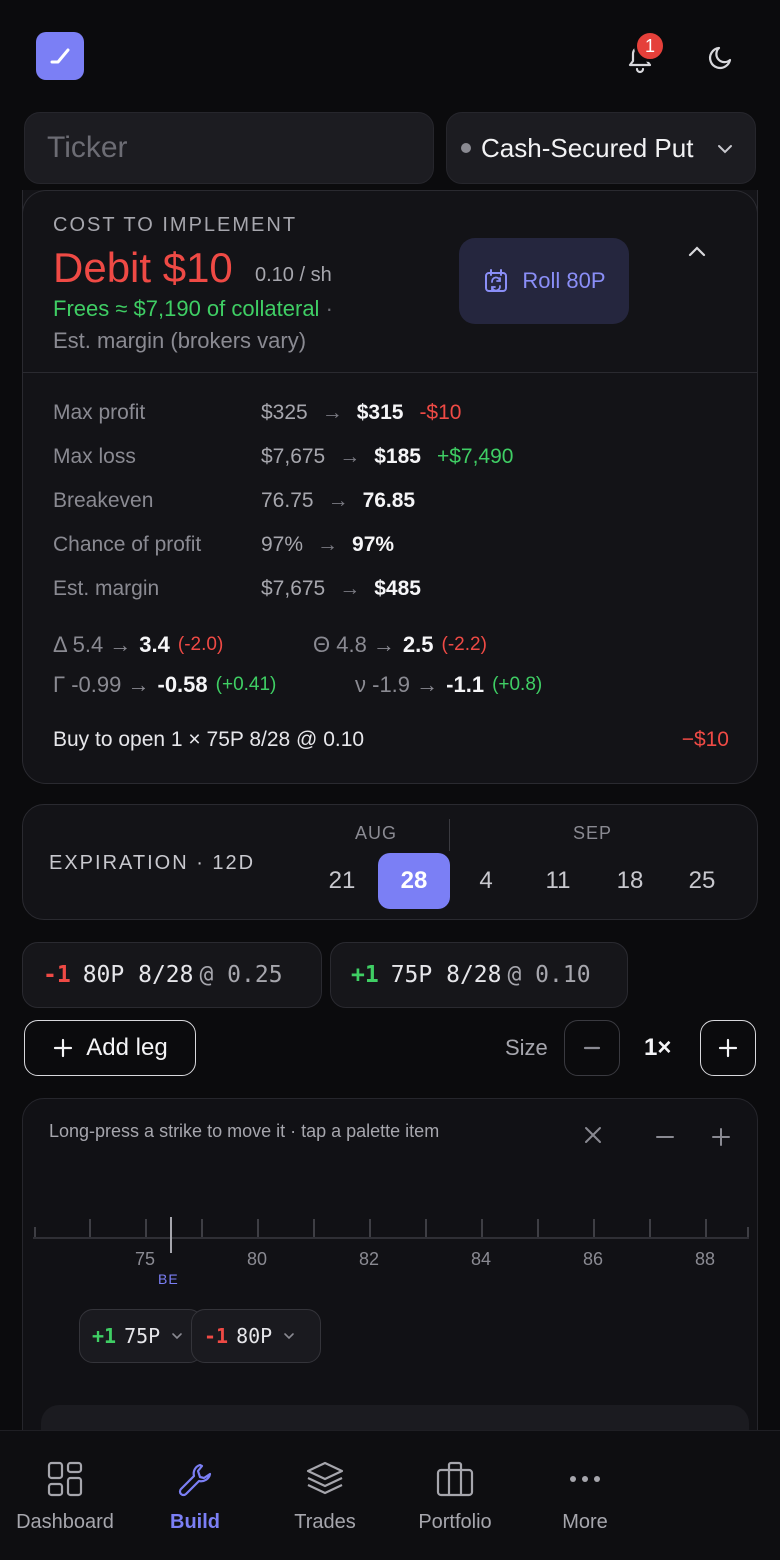  What do you see at coordinates (152, 863) in the screenshot?
I see `expiration-label: EXPIRATION · 12D` at bounding box center [152, 863].